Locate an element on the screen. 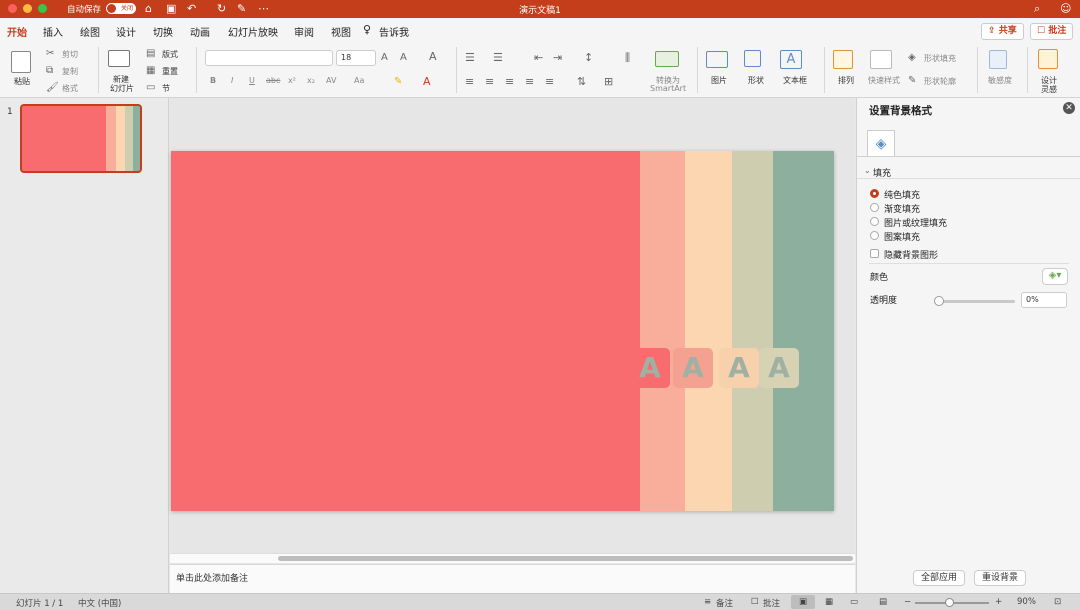  cut-label: 剪切 is located at coordinates (70, 54).